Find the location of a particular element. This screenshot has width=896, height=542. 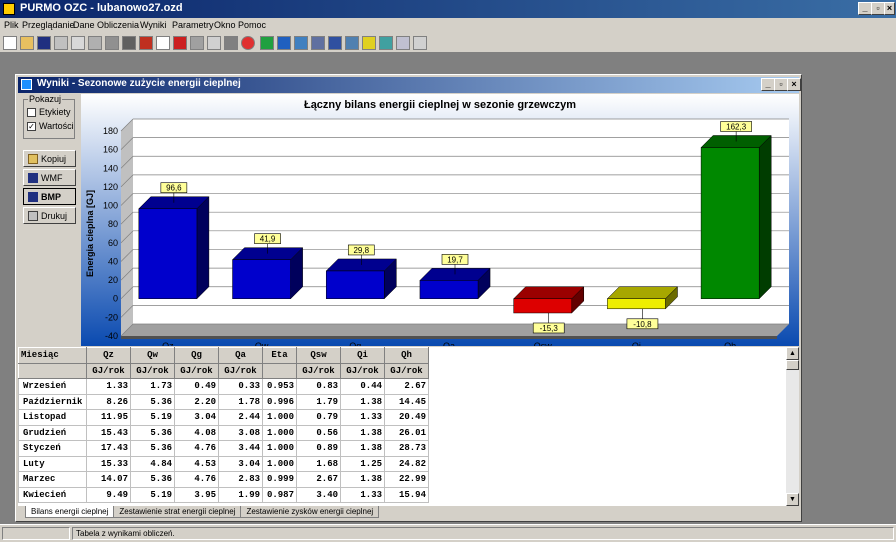

print-icon is located at coordinates (61, 43).